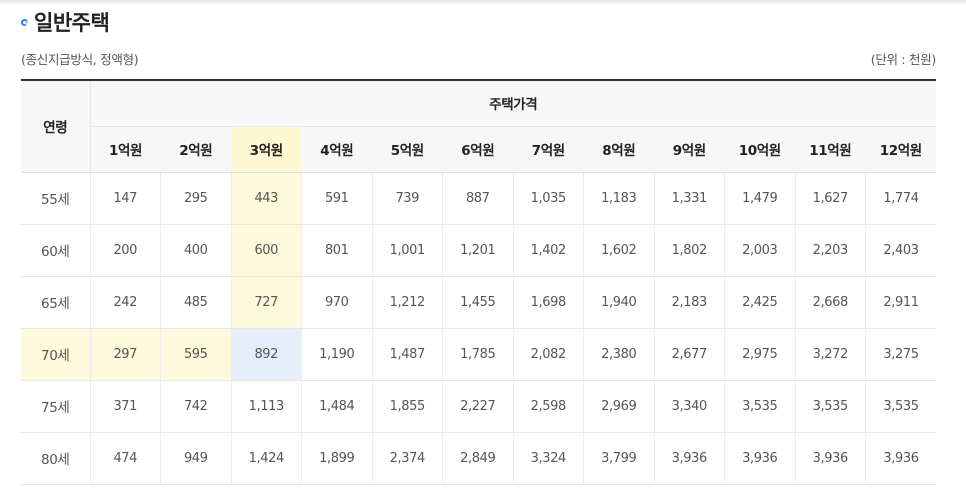 The image size is (966, 504). Describe the element at coordinates (56, 458) in the screenshot. I see `age-cell: 80세` at that location.